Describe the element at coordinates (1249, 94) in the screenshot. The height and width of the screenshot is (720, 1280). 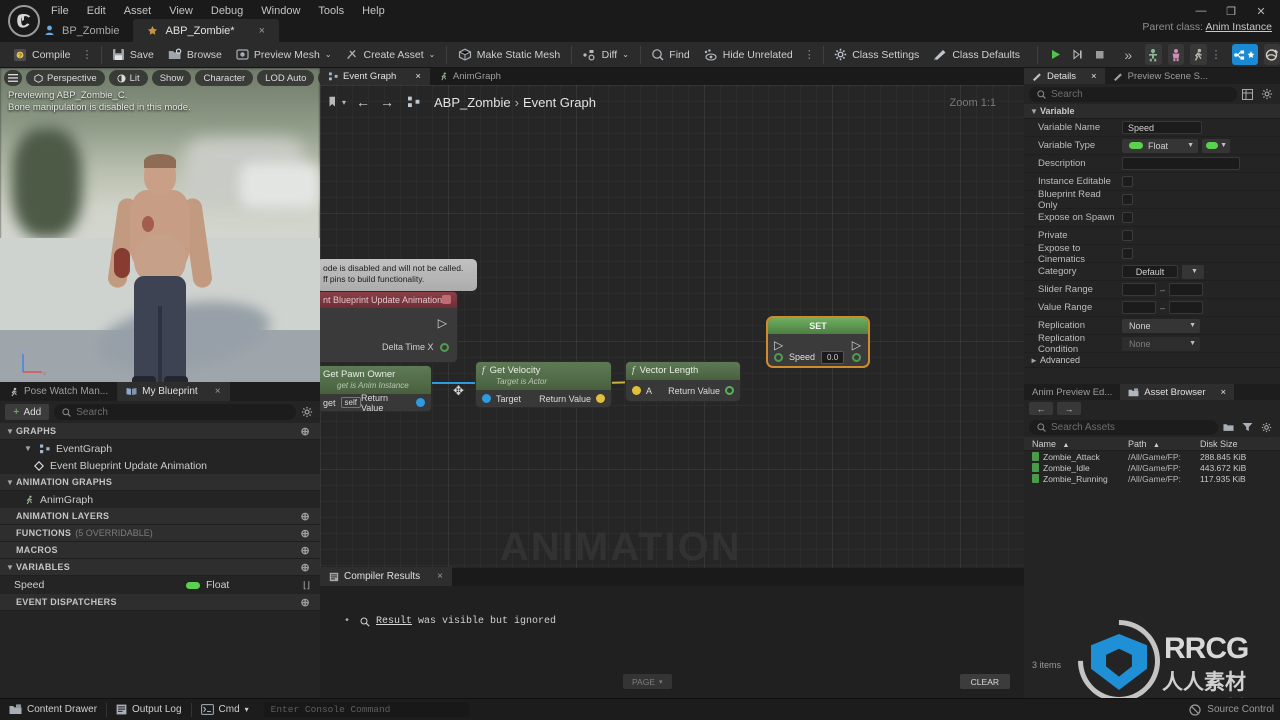
I see `details-columns-icon` at that location.